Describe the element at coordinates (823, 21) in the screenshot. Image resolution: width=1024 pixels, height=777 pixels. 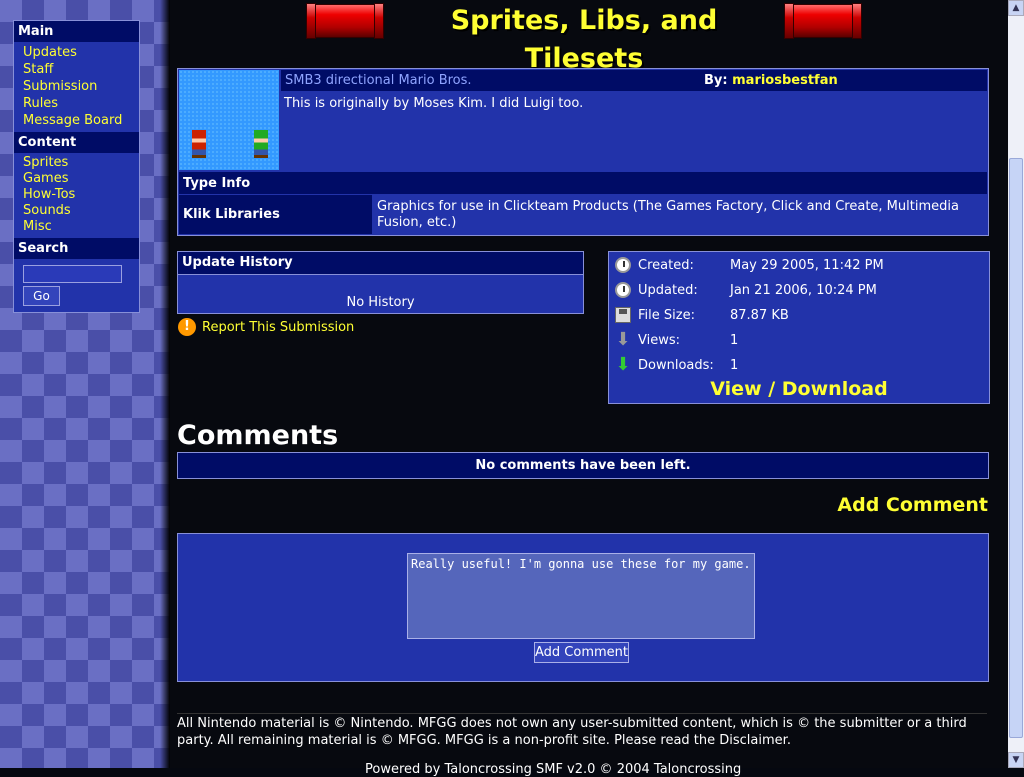
I see `right-pipe-decoration` at that location.